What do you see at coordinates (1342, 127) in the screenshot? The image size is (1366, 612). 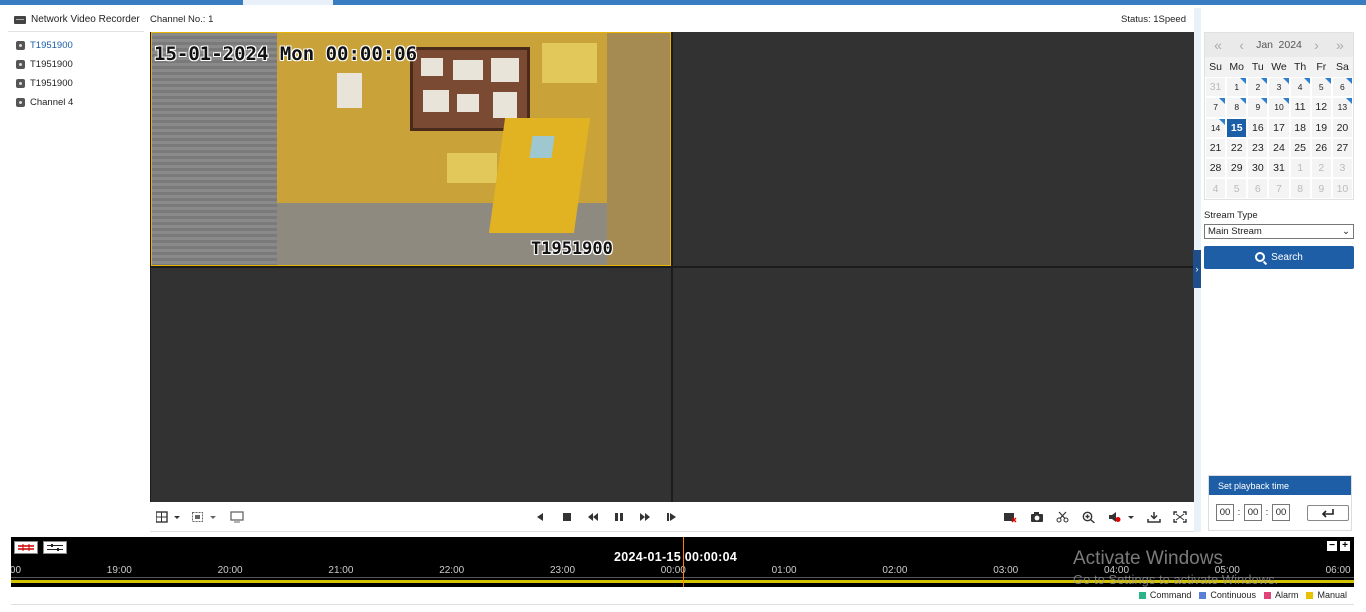 I see `calendar-day: 20` at bounding box center [1342, 127].